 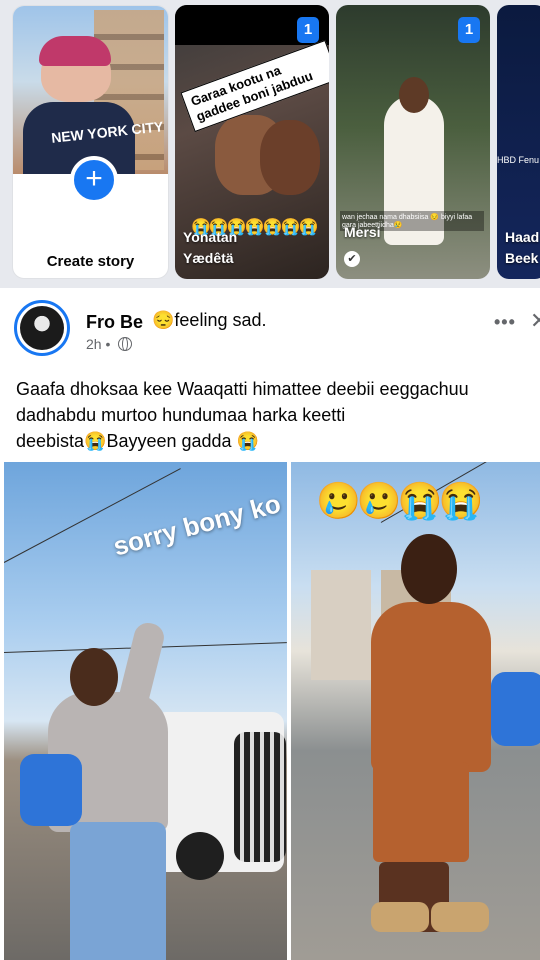 I want to click on feeling-status: 😔feeling sad., so click(x=209, y=320).